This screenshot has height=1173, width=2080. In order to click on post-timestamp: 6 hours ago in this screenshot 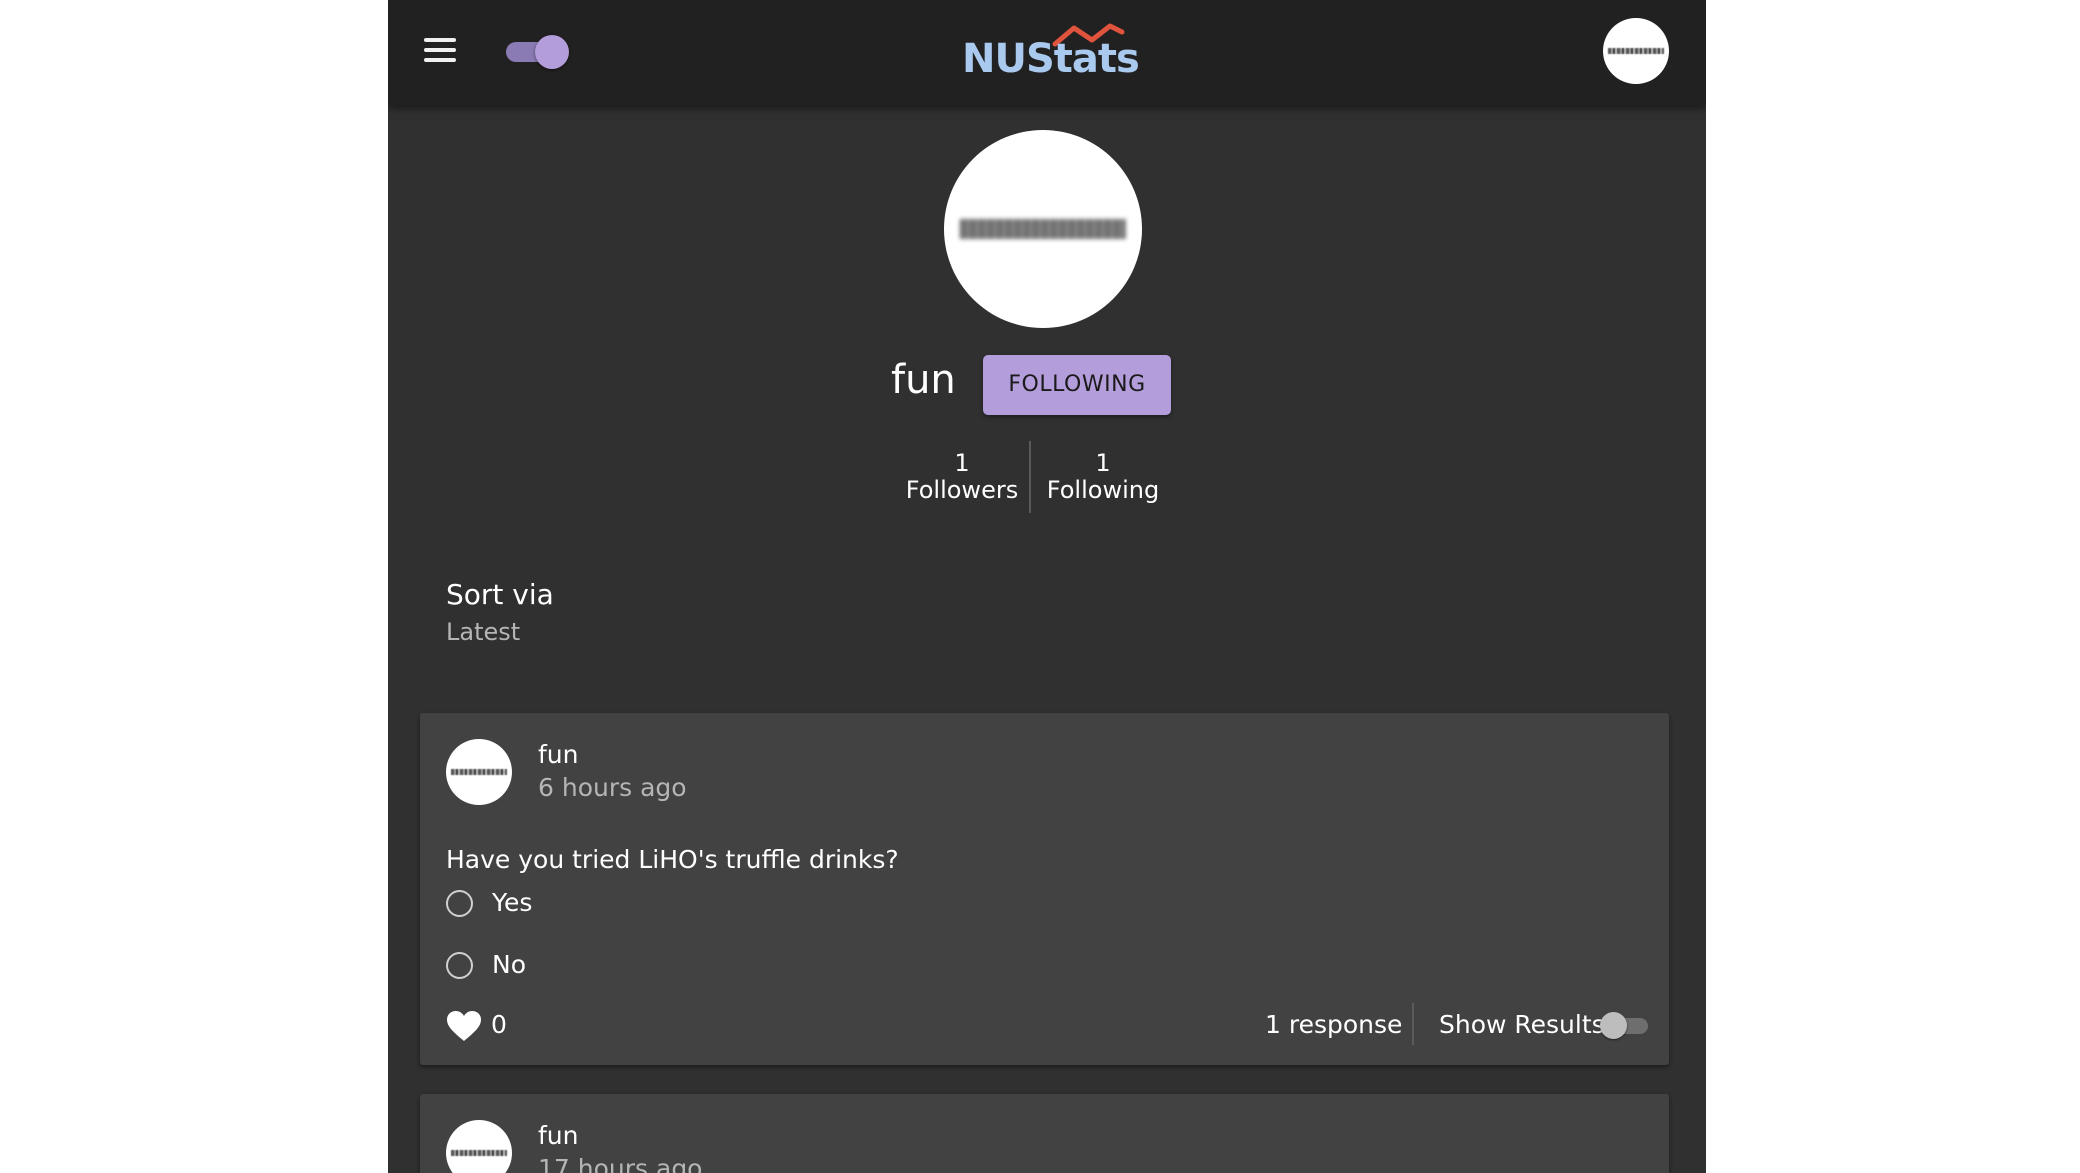, I will do `click(612, 787)`.